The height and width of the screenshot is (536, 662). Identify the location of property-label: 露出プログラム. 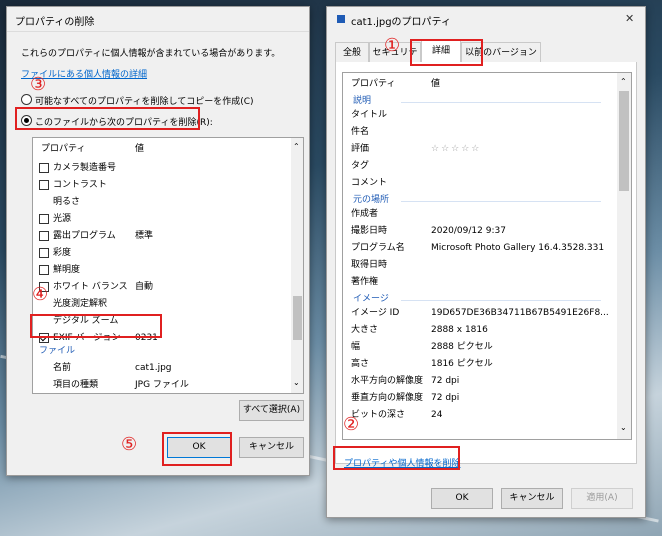
(84, 236).